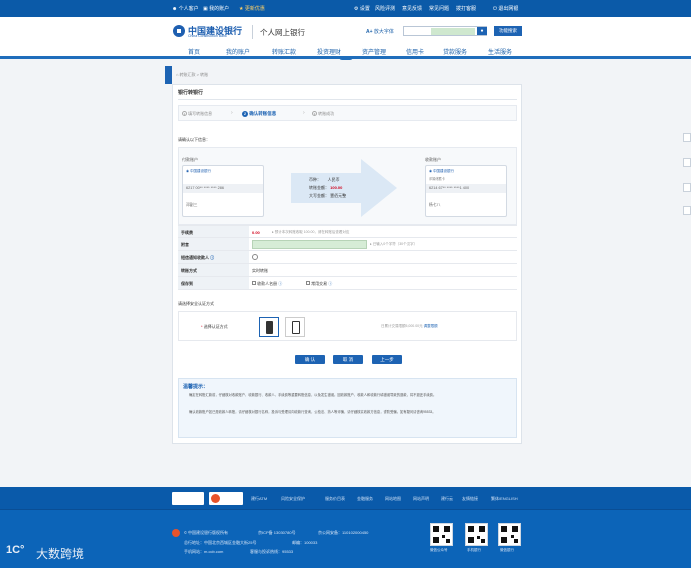 This screenshot has height=568, width=691. Describe the element at coordinates (191, 93) in the screenshot. I see `panel-title: 银行转银行` at that location.